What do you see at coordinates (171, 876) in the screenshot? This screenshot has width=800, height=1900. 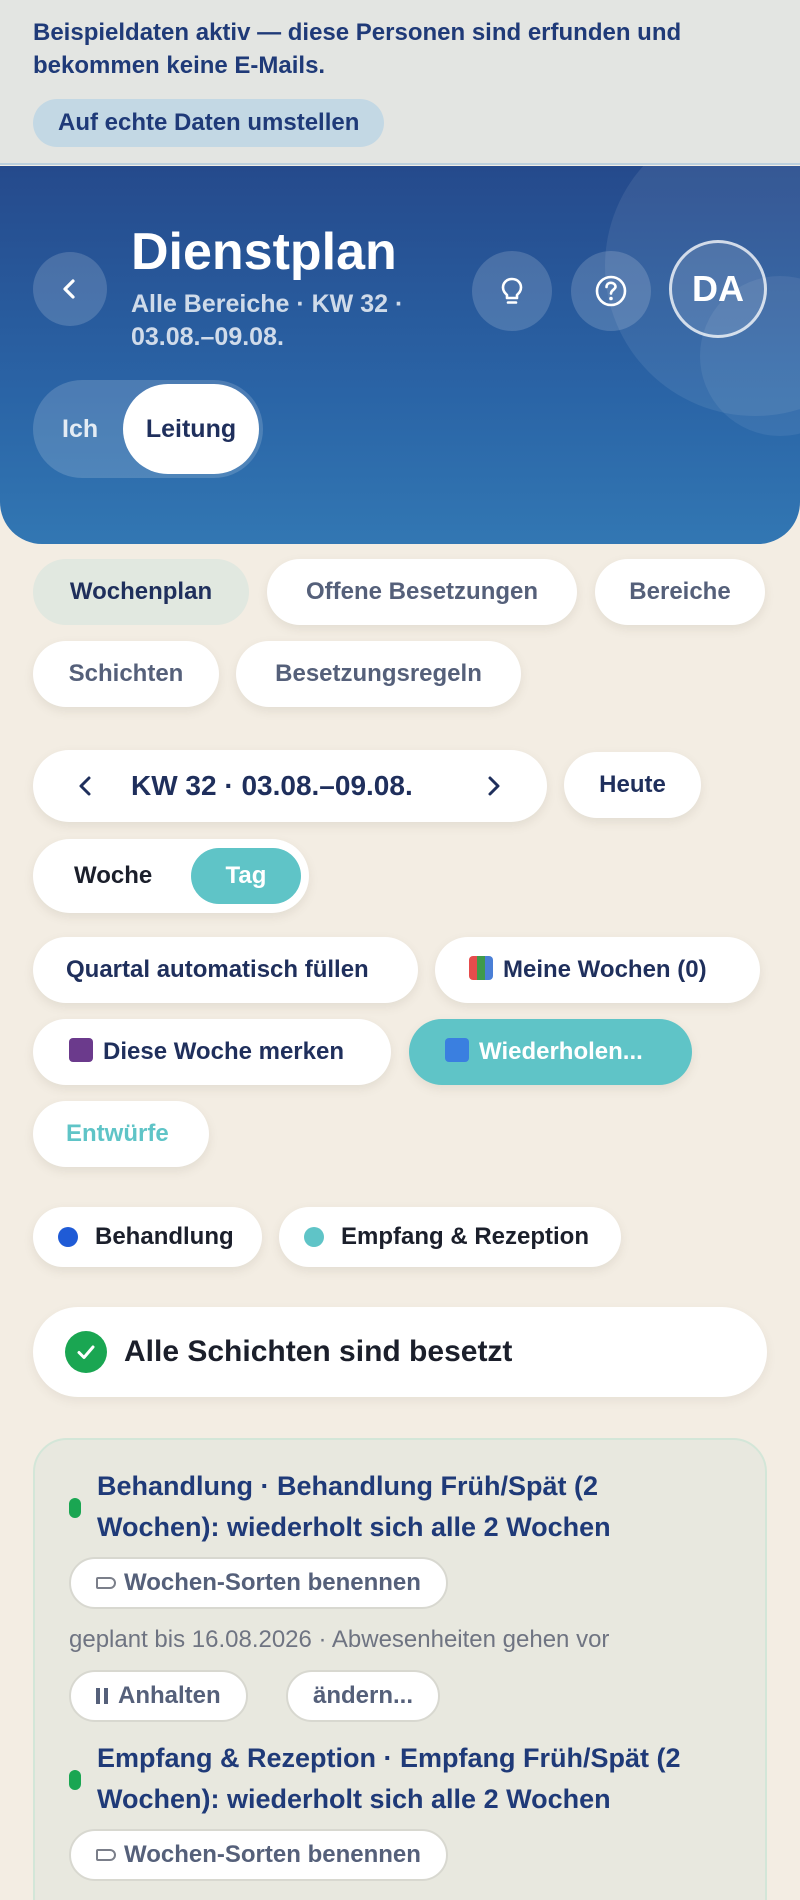 I see `view-switch: Woche Tag` at bounding box center [171, 876].